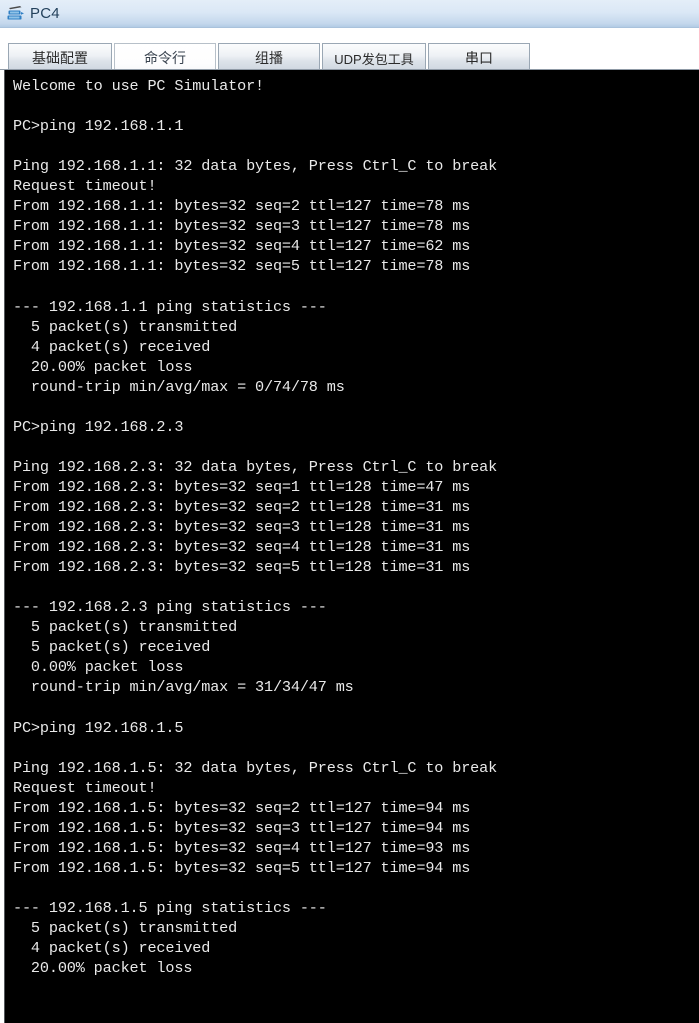  What do you see at coordinates (45, 13) in the screenshot?
I see `window-title: PC4` at bounding box center [45, 13].